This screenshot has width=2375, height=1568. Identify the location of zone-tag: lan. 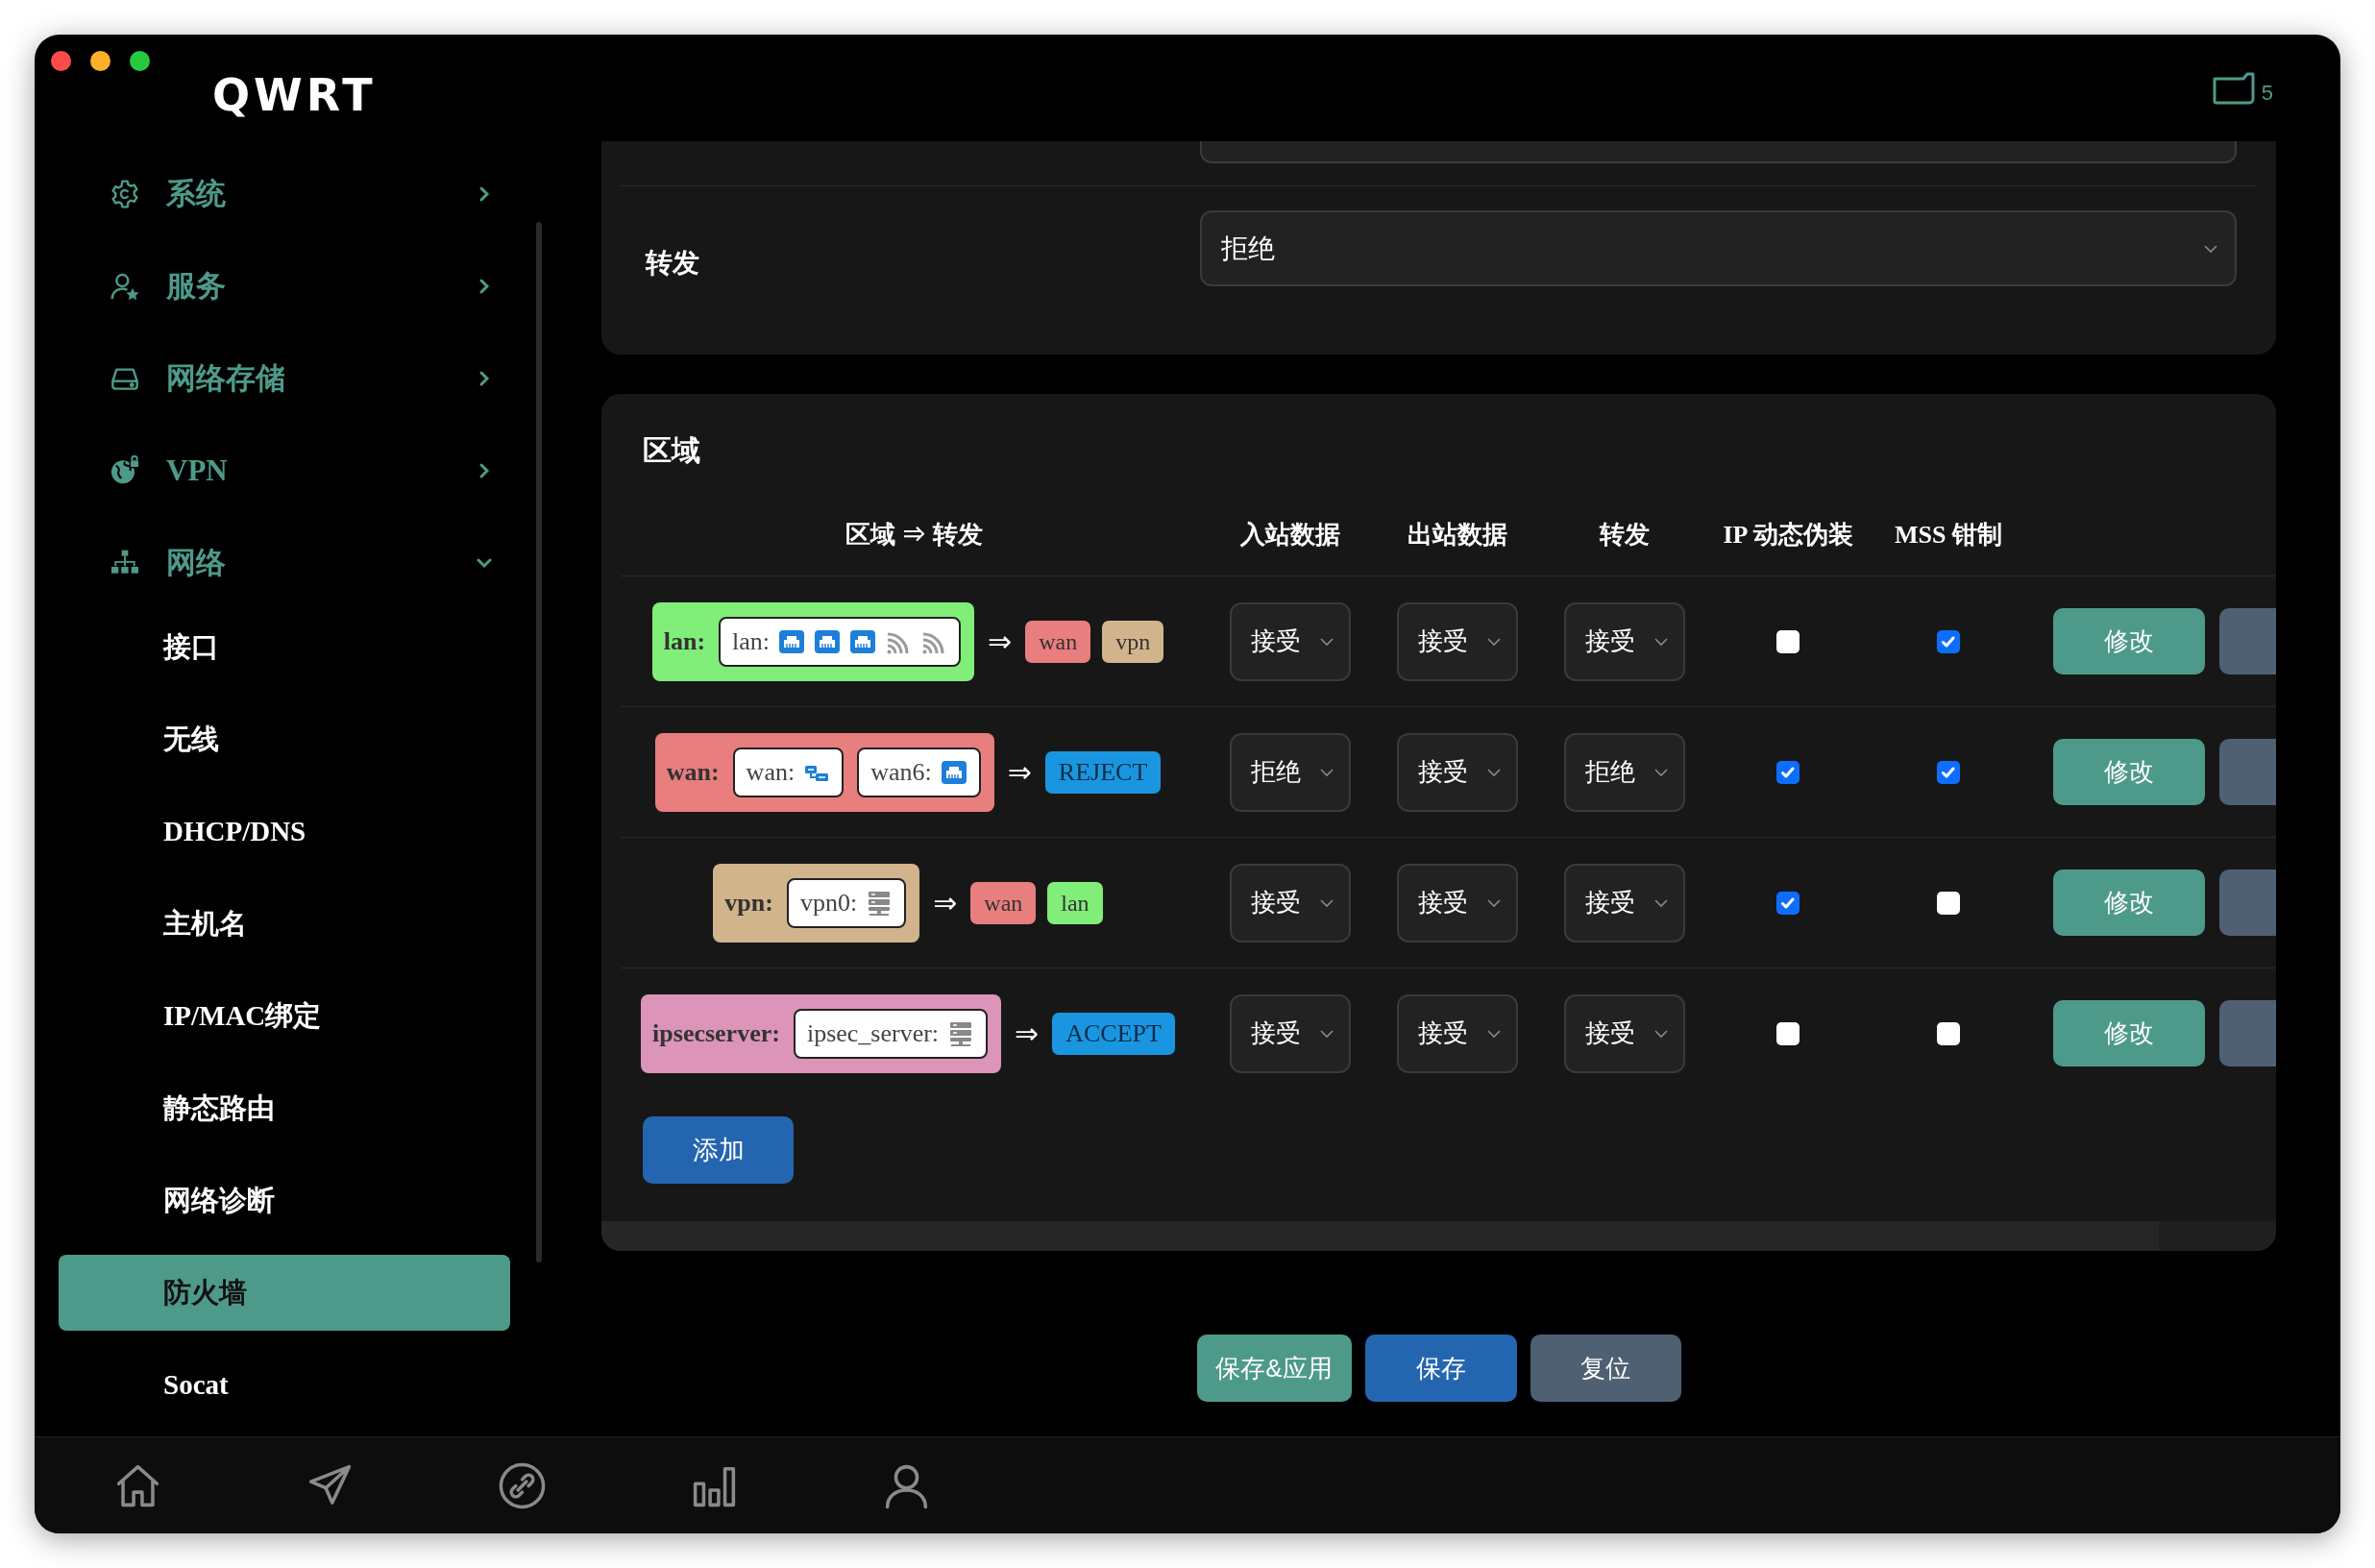
(1075, 903).